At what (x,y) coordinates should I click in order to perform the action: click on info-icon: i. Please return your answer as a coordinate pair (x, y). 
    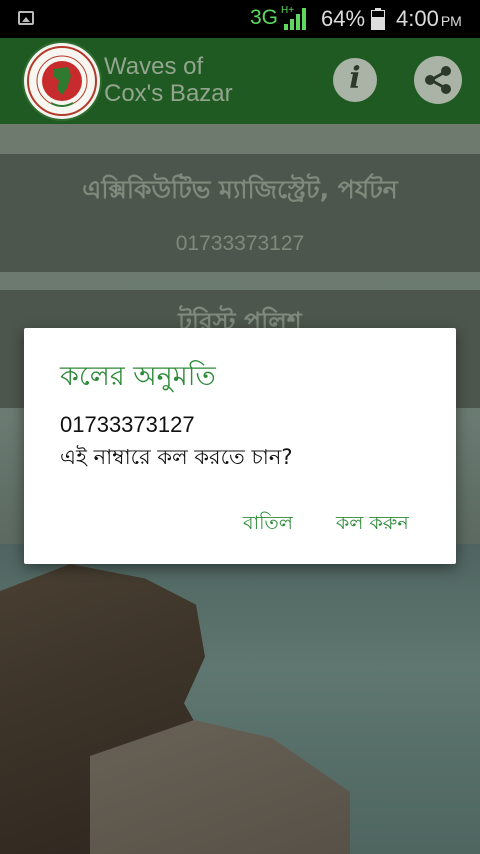
    Looking at the image, I should click on (355, 78).